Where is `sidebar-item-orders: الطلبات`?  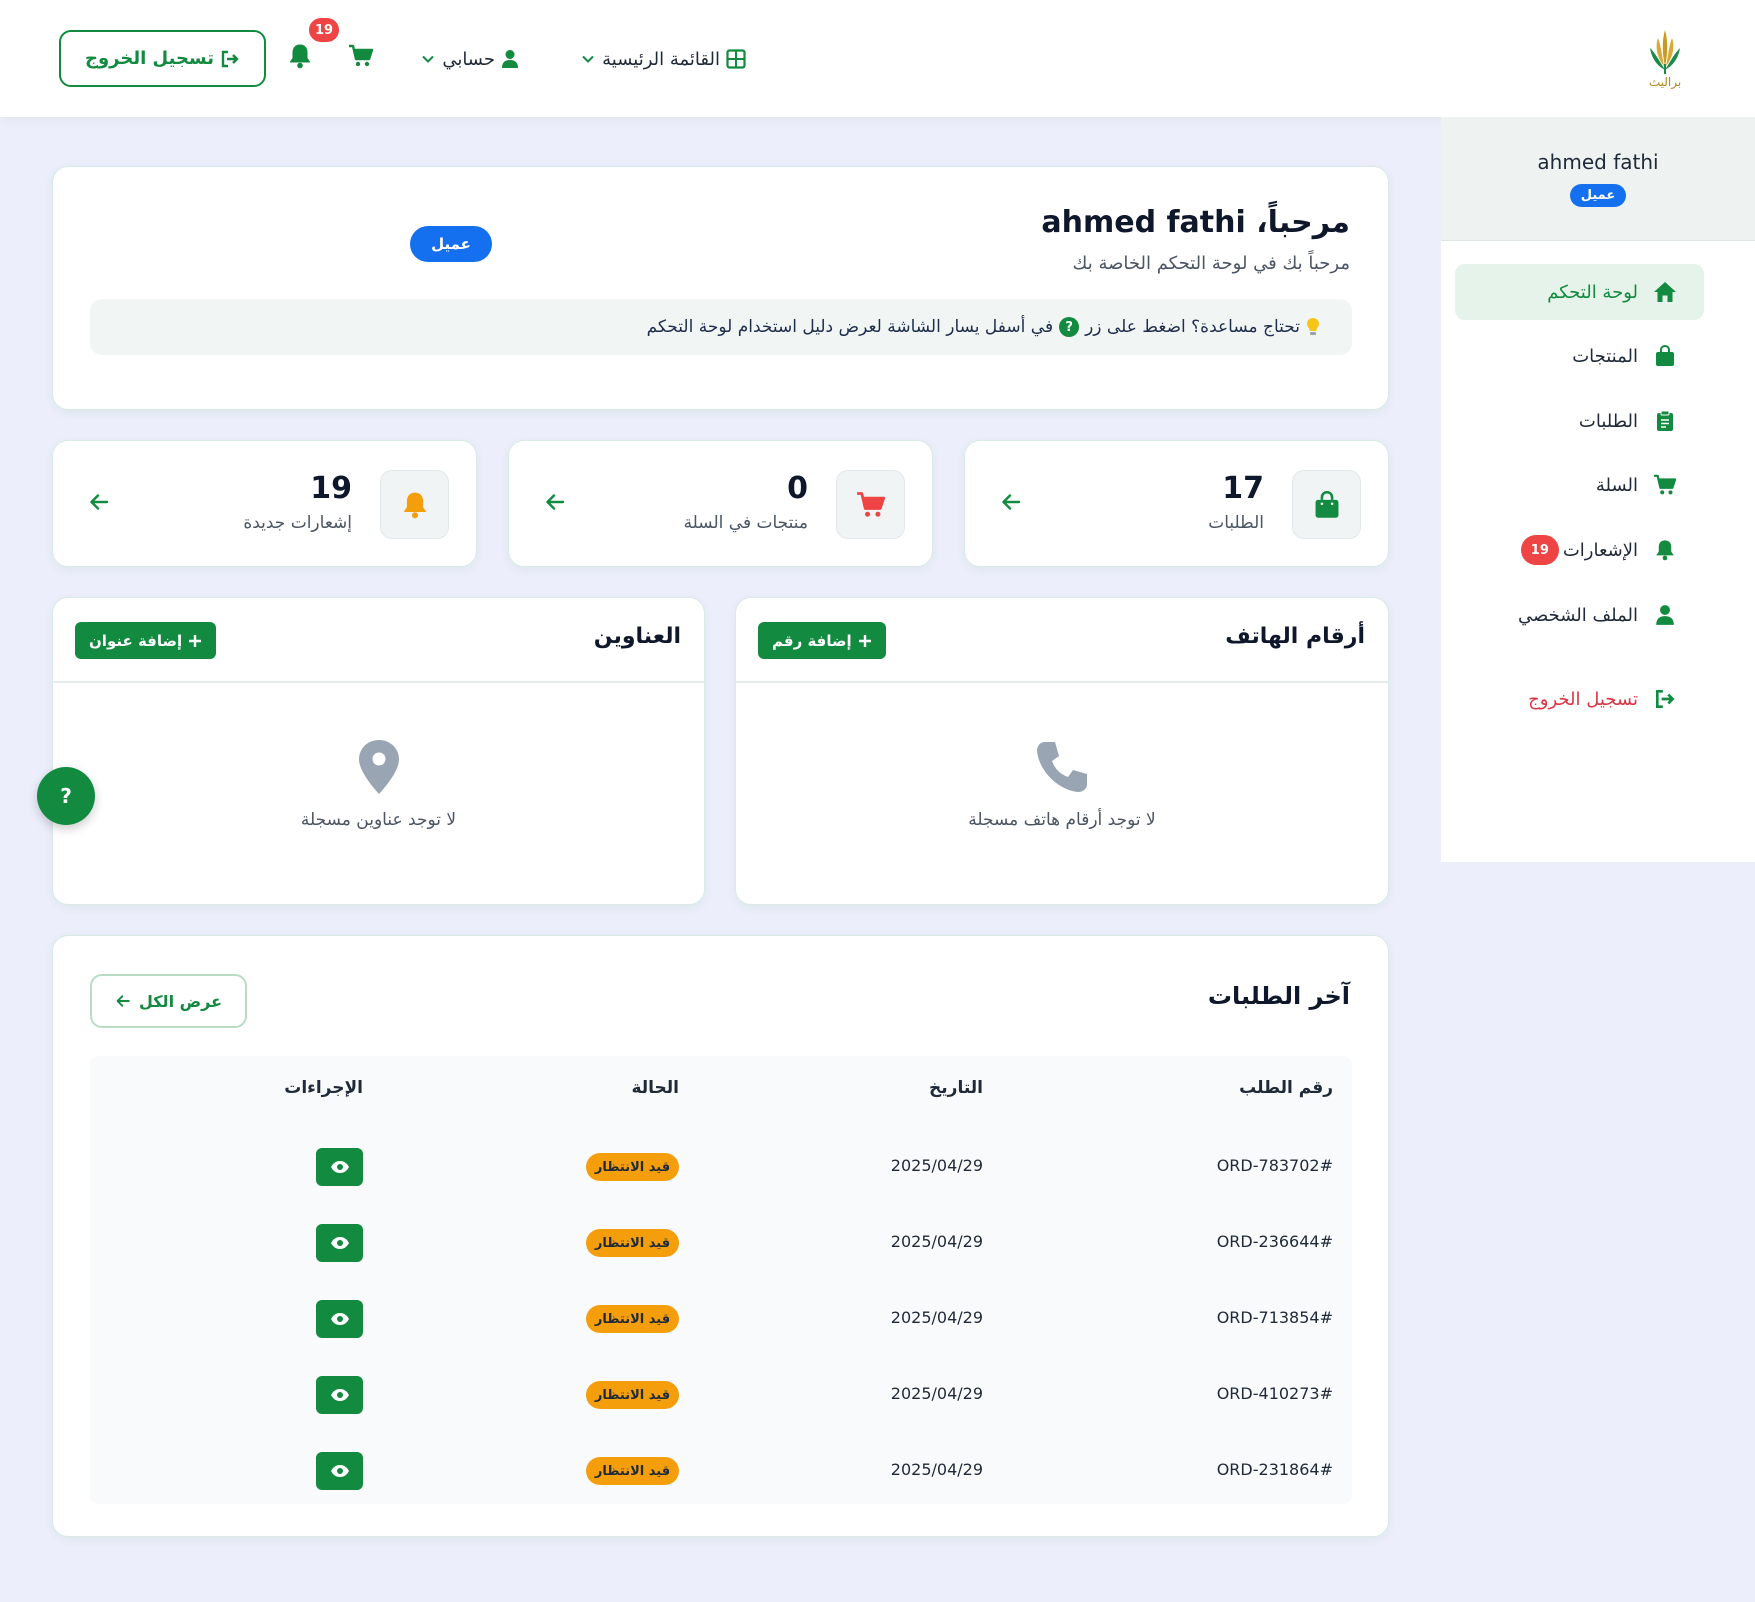
sidebar-item-orders: الطلبات is located at coordinates (1579, 421).